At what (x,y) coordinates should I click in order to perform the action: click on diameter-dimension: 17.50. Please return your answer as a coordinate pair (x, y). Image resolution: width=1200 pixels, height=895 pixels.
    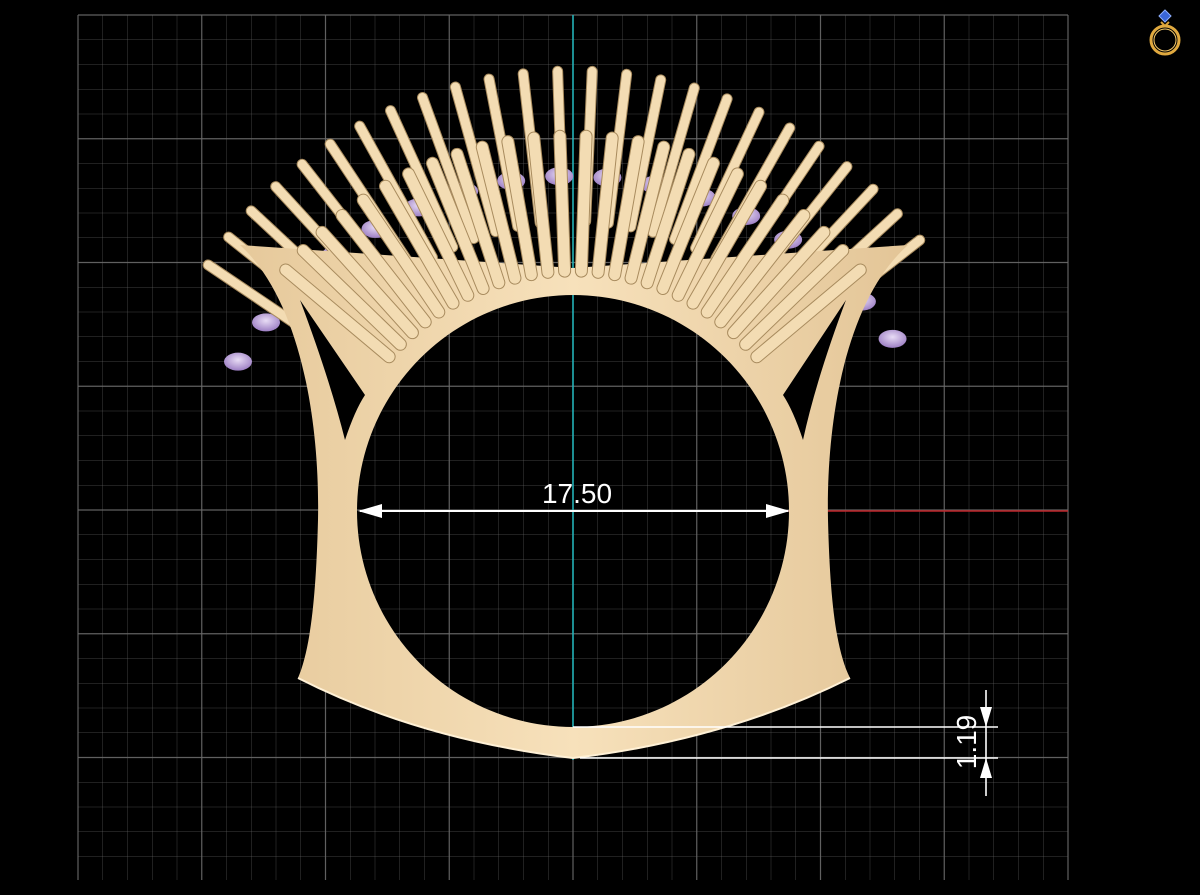
    Looking at the image, I should click on (574, 498).